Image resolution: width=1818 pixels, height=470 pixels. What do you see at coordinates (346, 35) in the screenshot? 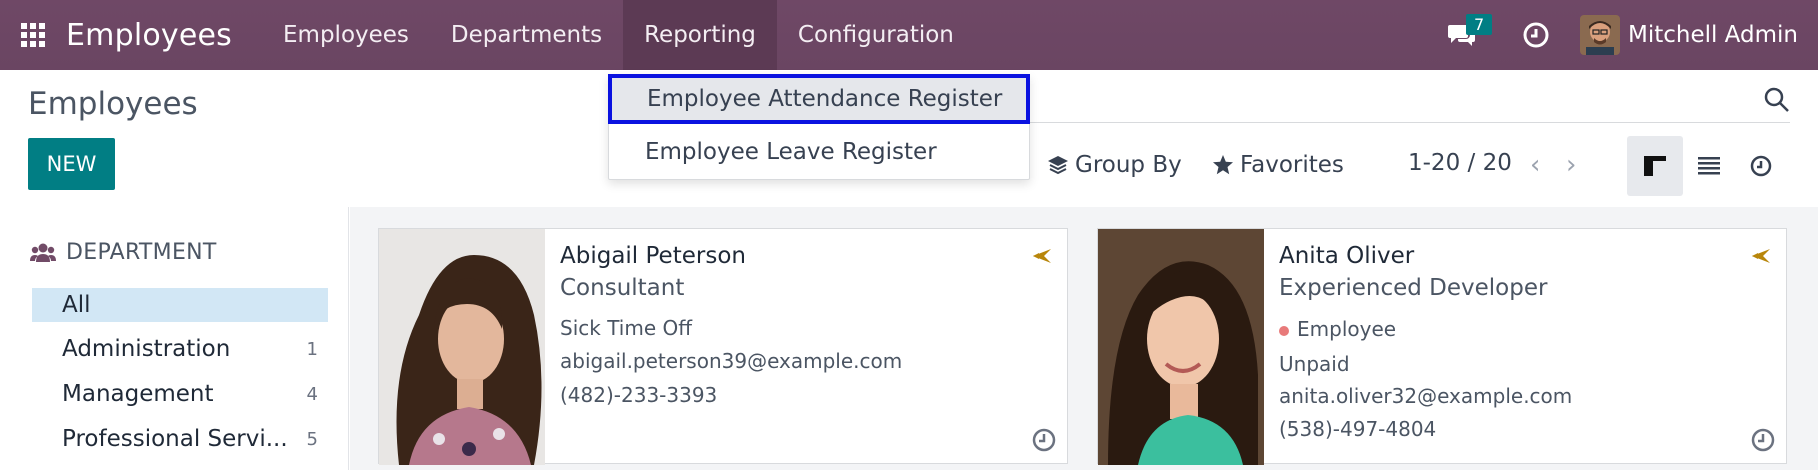
I see `menu-employees: Employees` at bounding box center [346, 35].